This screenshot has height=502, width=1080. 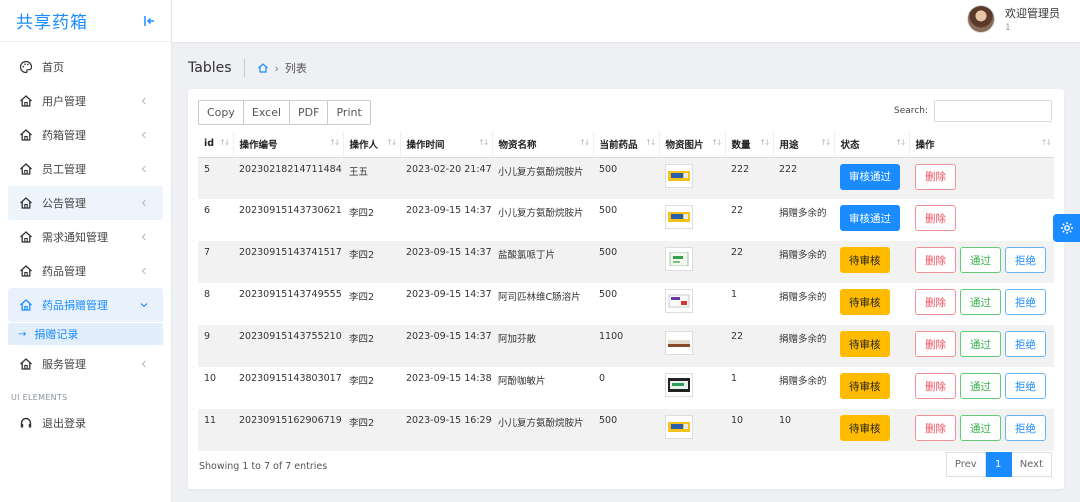 What do you see at coordinates (1031, 464) in the screenshot?
I see `next-page-button: Next` at bounding box center [1031, 464].